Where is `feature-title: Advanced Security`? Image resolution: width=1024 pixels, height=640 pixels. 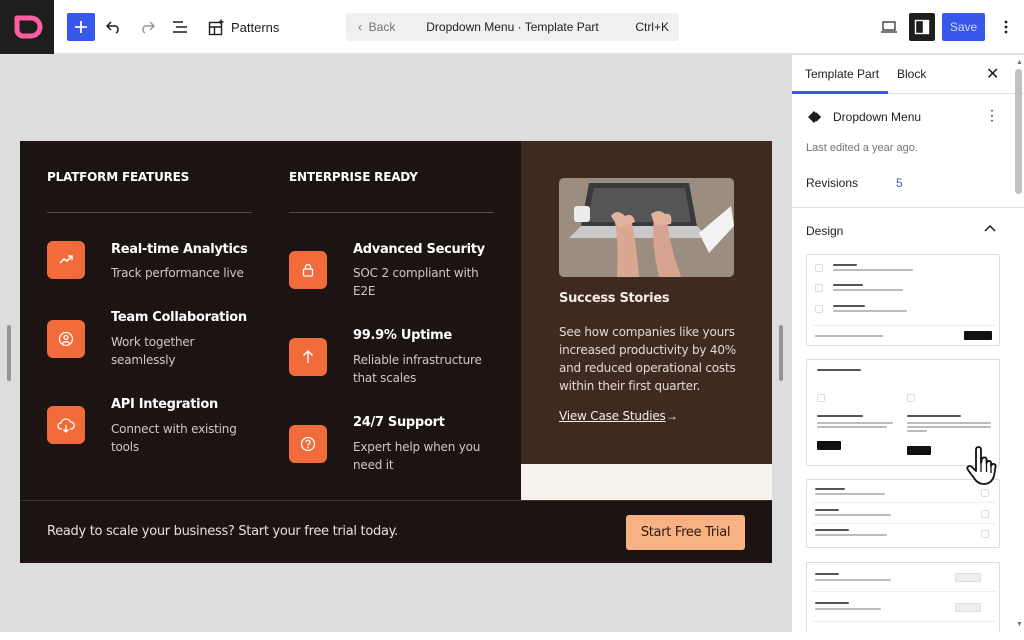
feature-title: Advanced Security is located at coordinates (419, 249).